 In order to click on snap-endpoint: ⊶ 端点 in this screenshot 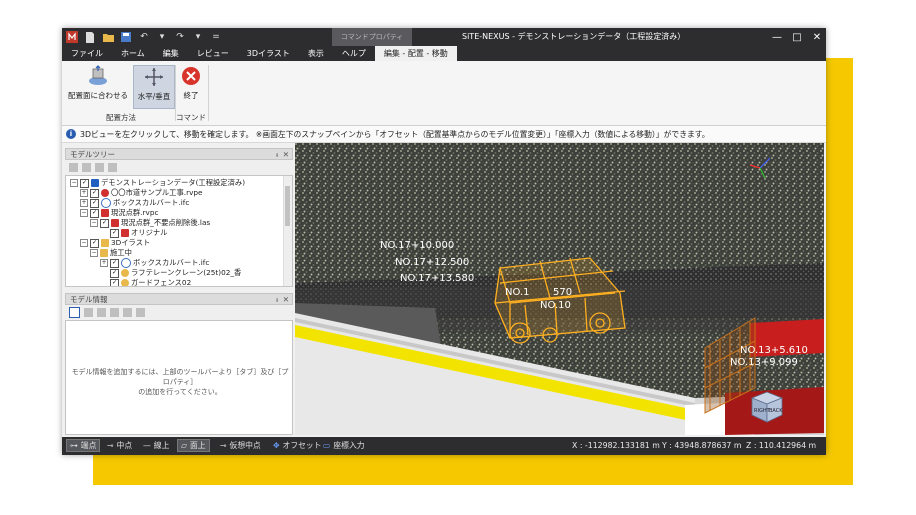, I will do `click(83, 445)`.